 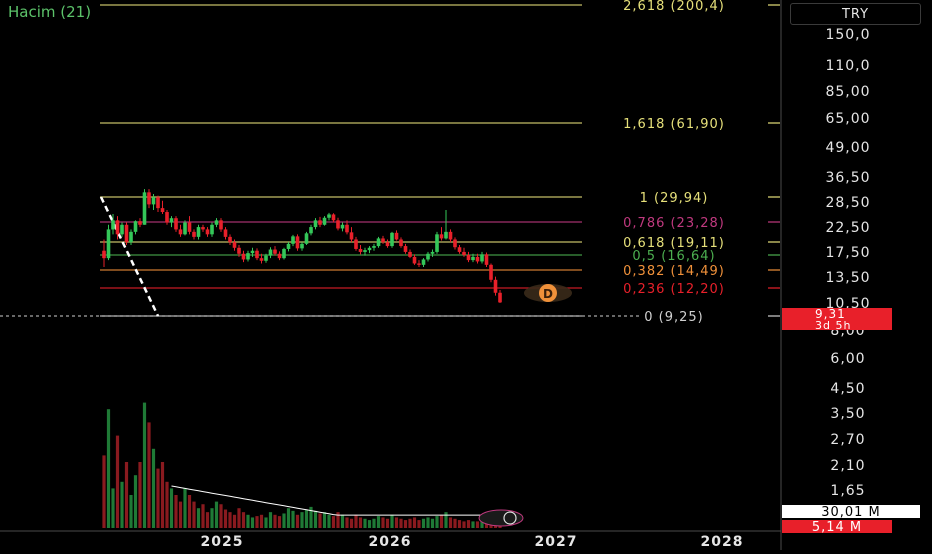 I want to click on y-tick-label: 65,00, so click(x=847, y=119).